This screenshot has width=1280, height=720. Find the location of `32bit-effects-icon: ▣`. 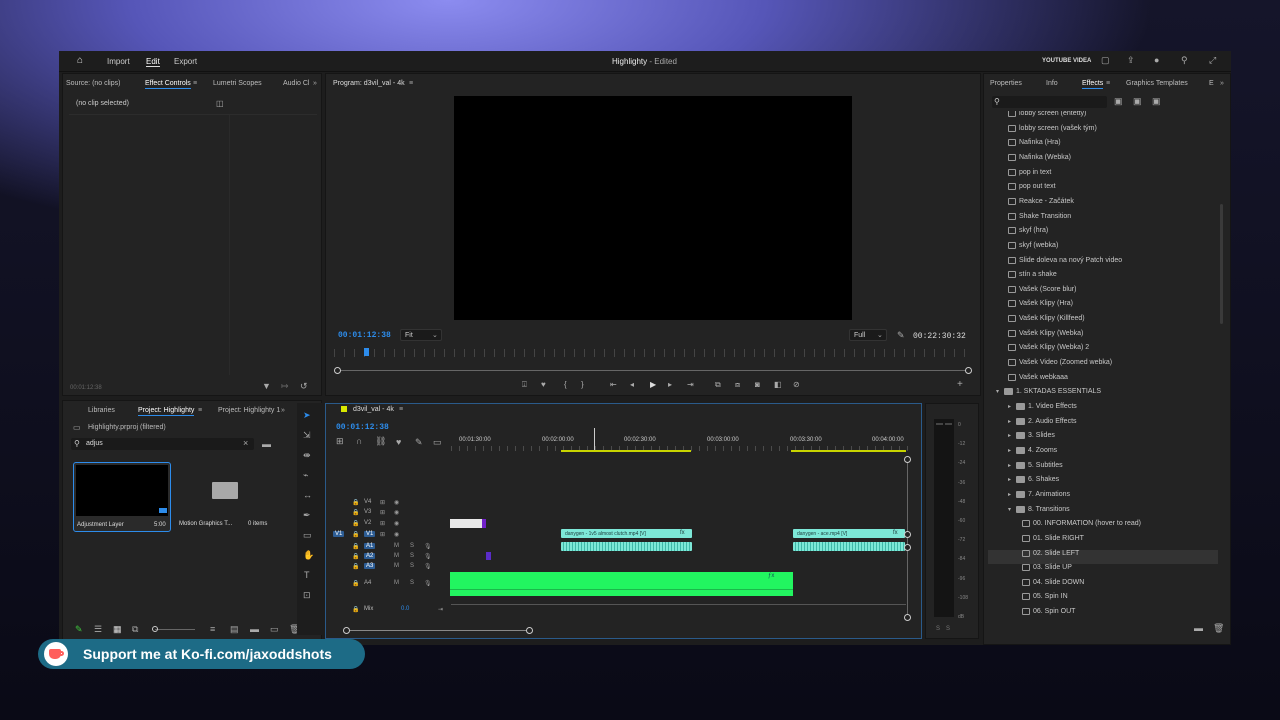

32bit-effects-icon: ▣ is located at coordinates (1137, 101).